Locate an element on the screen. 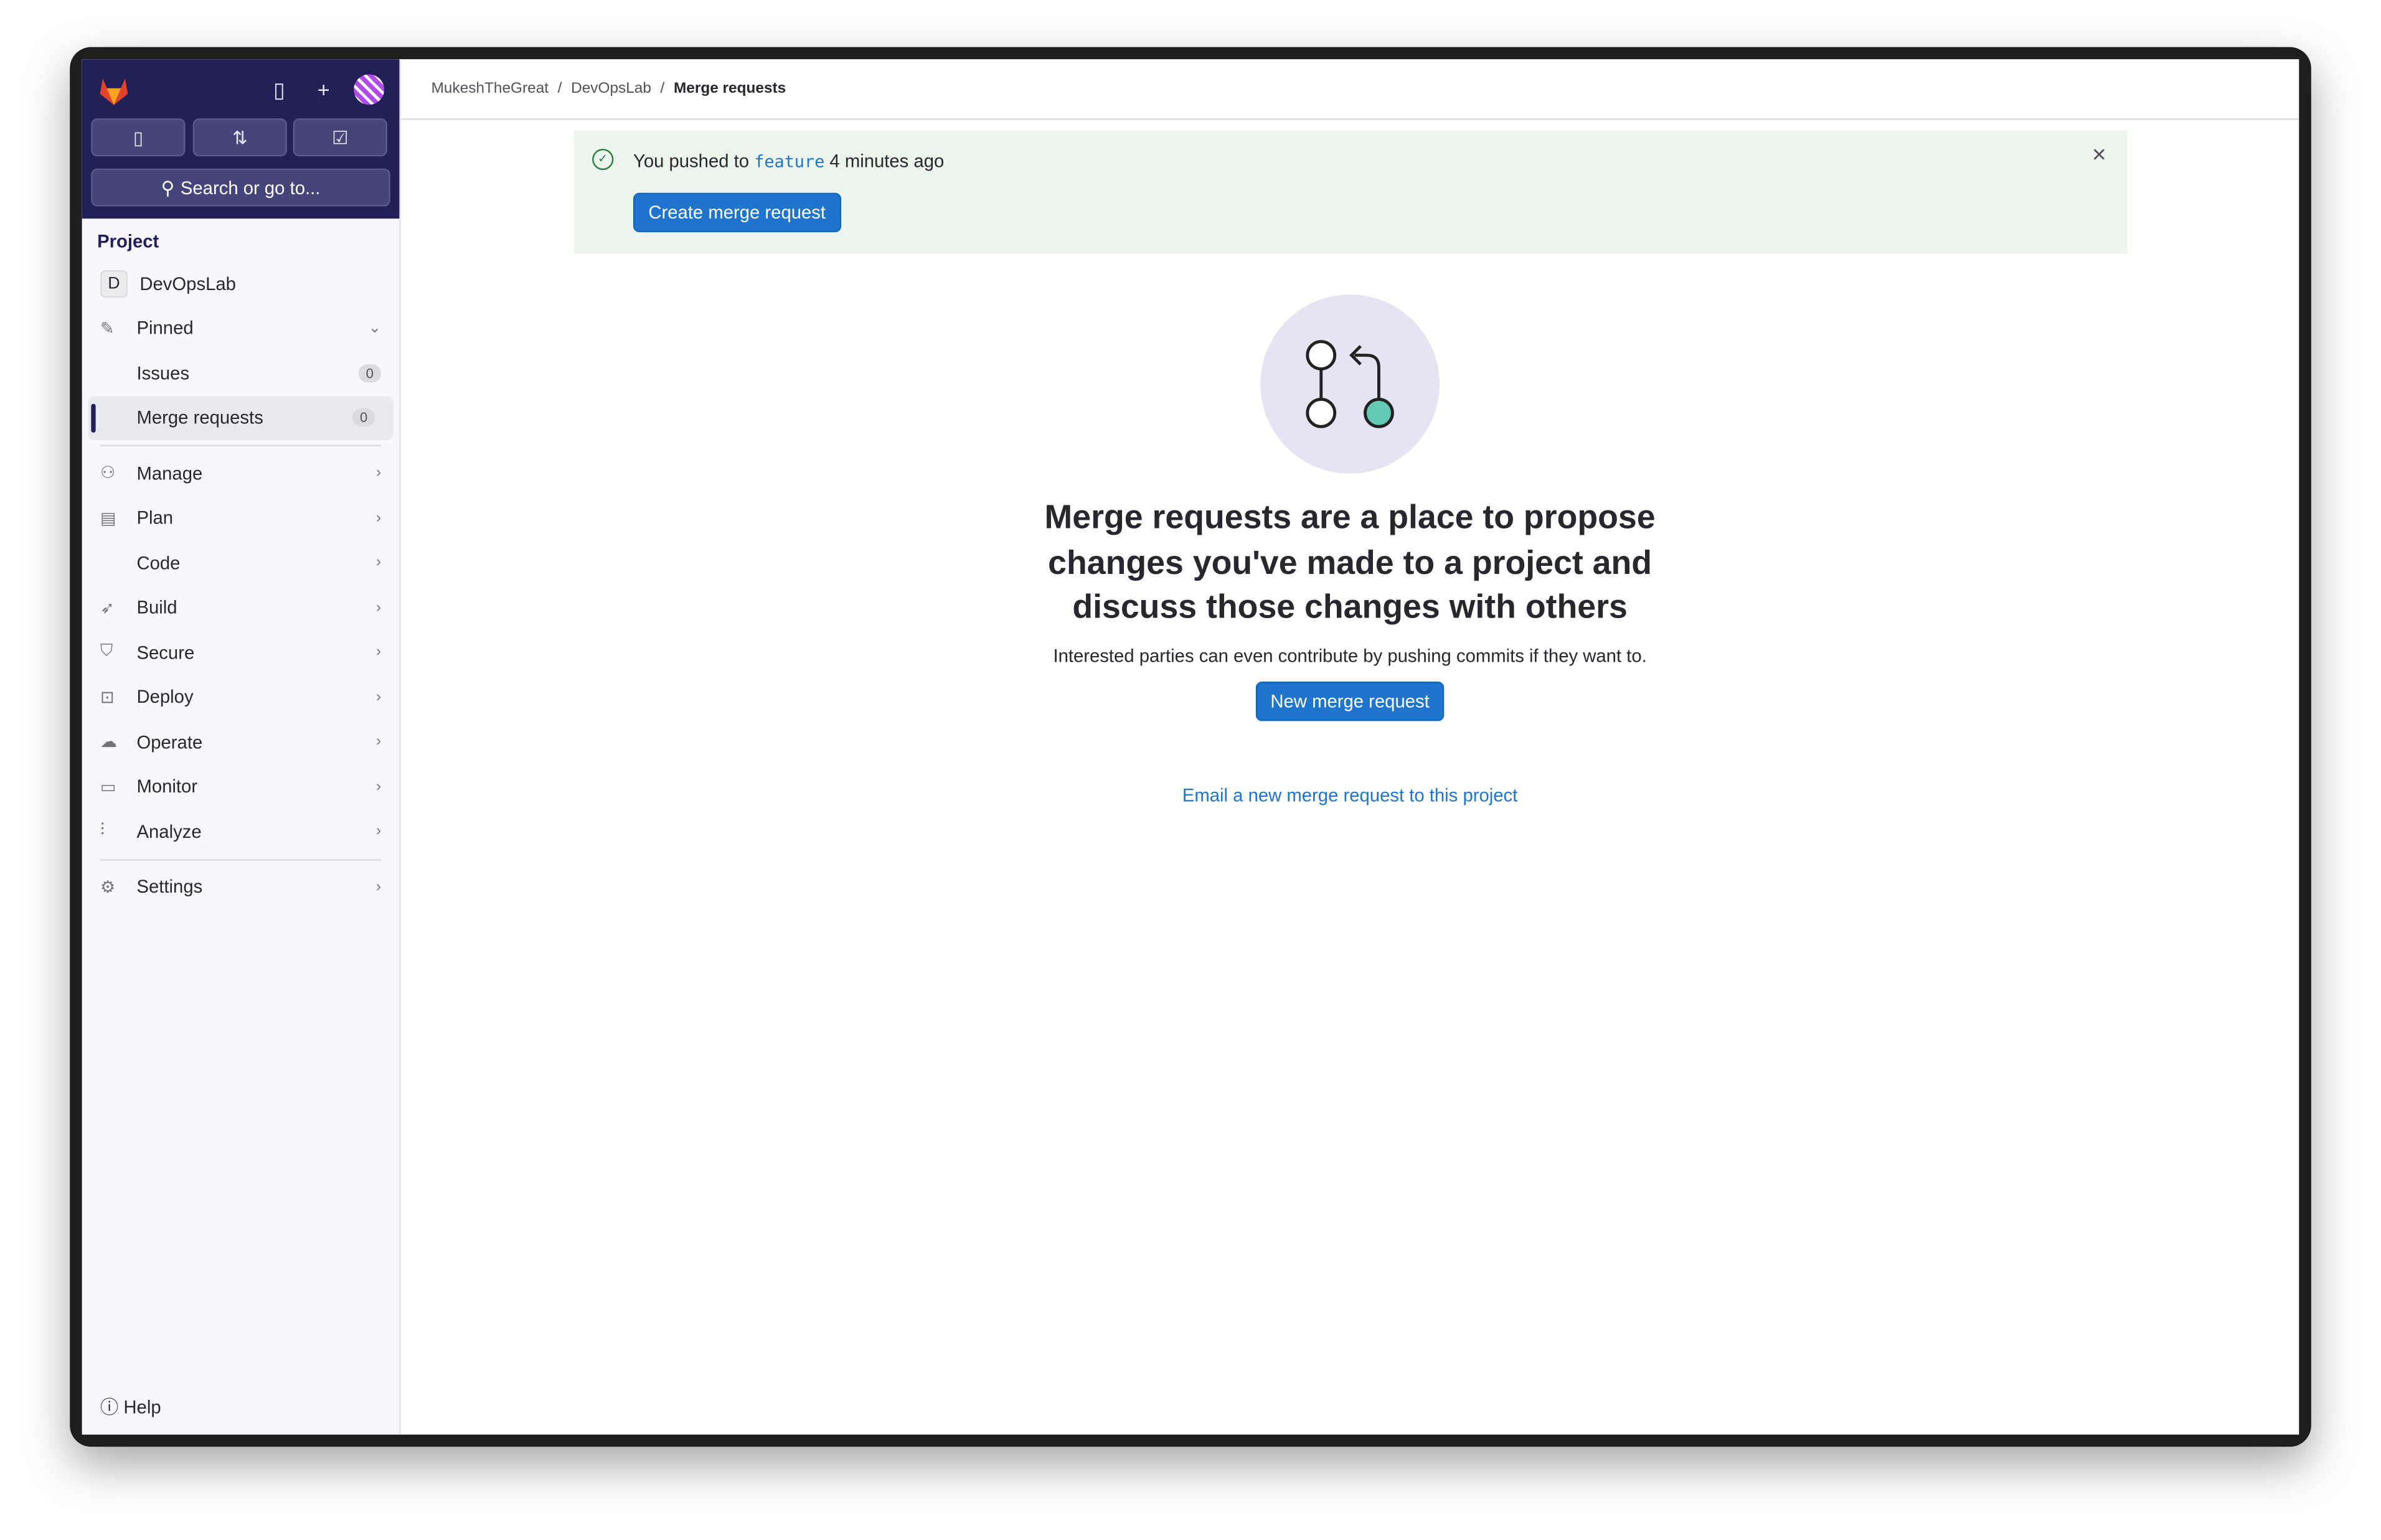 This screenshot has width=2381, height=1540. todos-shortcut-button: ☑ is located at coordinates (340, 137).